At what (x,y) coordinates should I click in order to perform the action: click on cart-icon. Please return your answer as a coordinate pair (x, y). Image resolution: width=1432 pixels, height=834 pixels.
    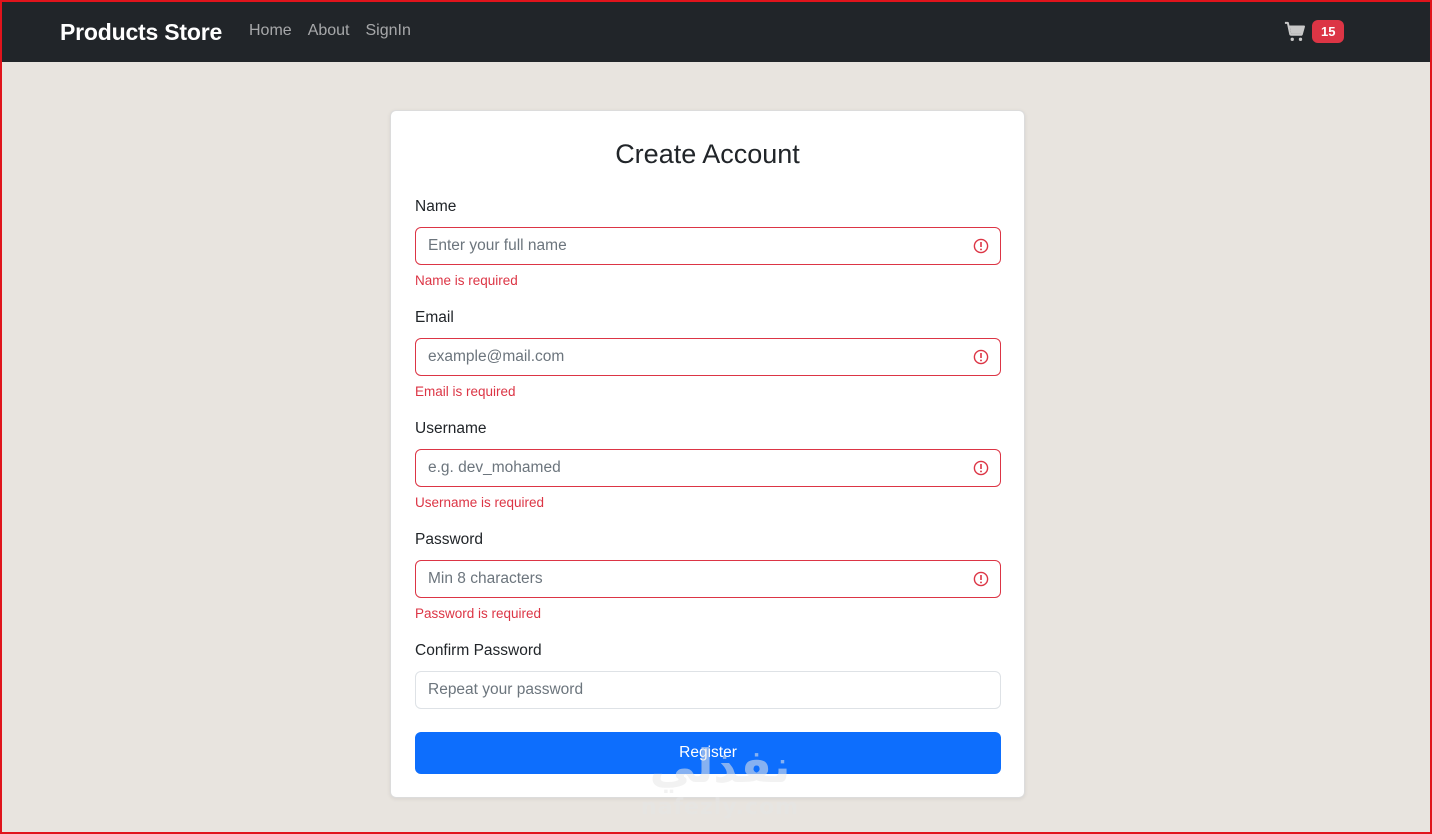
    Looking at the image, I should click on (1294, 31).